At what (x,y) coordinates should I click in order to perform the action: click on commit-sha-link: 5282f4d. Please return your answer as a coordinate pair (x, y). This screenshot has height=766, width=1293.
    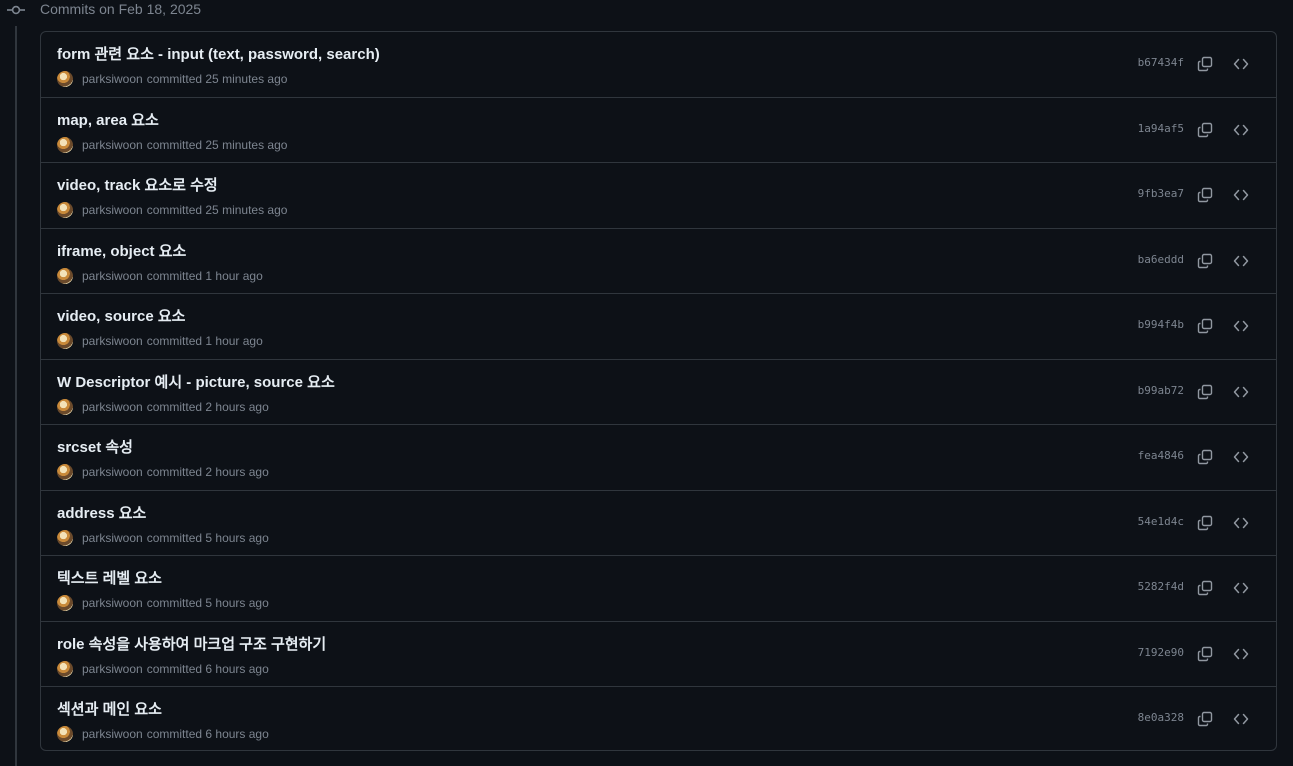
    Looking at the image, I should click on (1161, 586).